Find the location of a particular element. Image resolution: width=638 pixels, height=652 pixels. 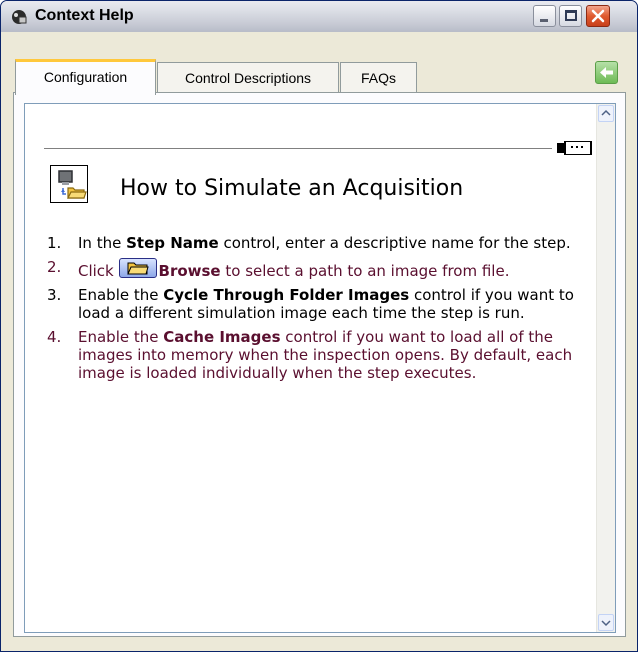

step-bold-term: Cache Images is located at coordinates (222, 337).